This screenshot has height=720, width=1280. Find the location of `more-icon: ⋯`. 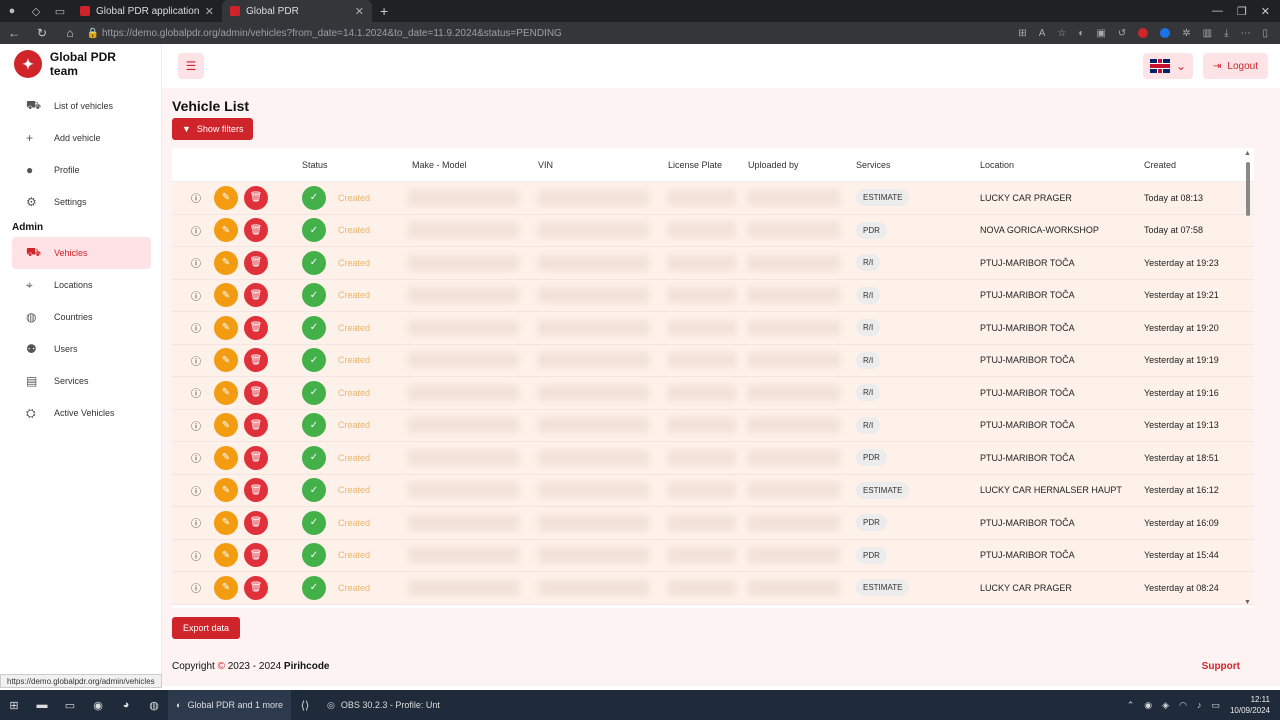

more-icon: ⋯ is located at coordinates (1245, 33).